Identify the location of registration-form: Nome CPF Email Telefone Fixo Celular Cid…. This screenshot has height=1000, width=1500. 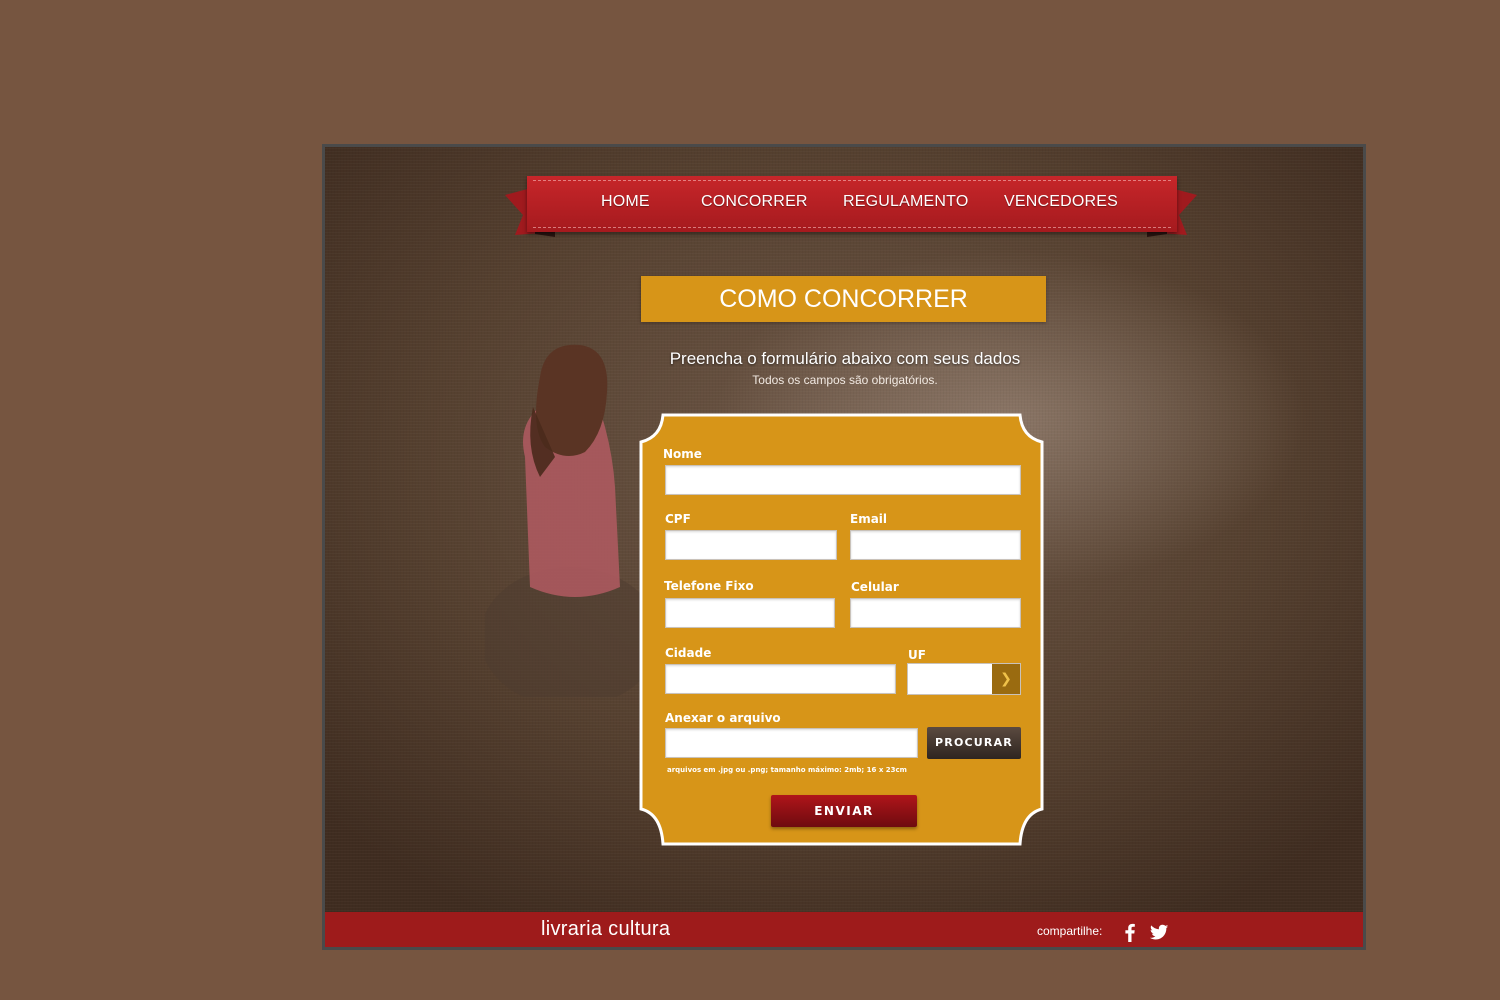
(841, 629).